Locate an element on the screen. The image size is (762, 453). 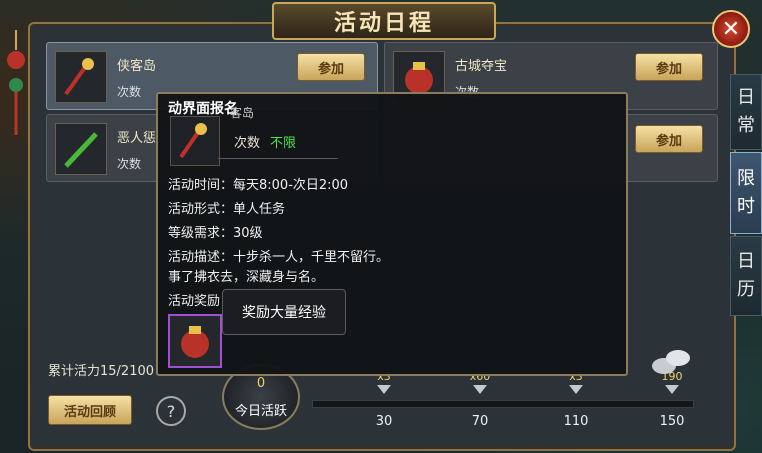
info-time: 活动时间：每天8:00-次日2:00 is located at coordinates (258, 185).